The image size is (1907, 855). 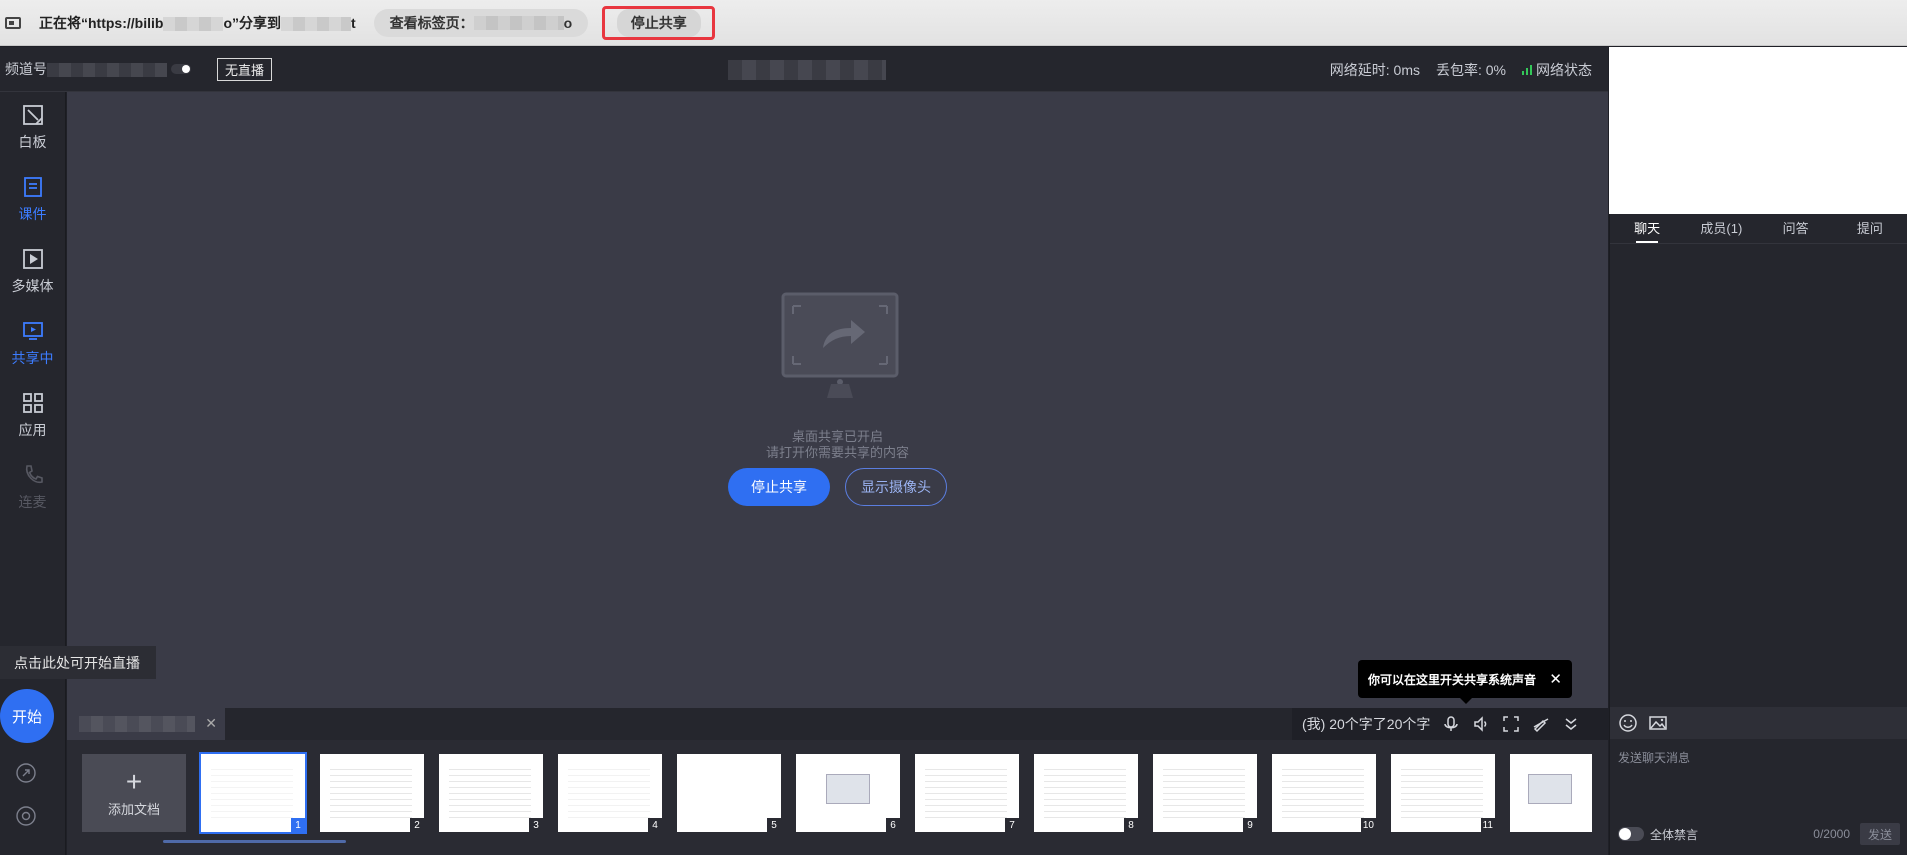 I want to click on annotate-off-icon, so click(x=1541, y=724).